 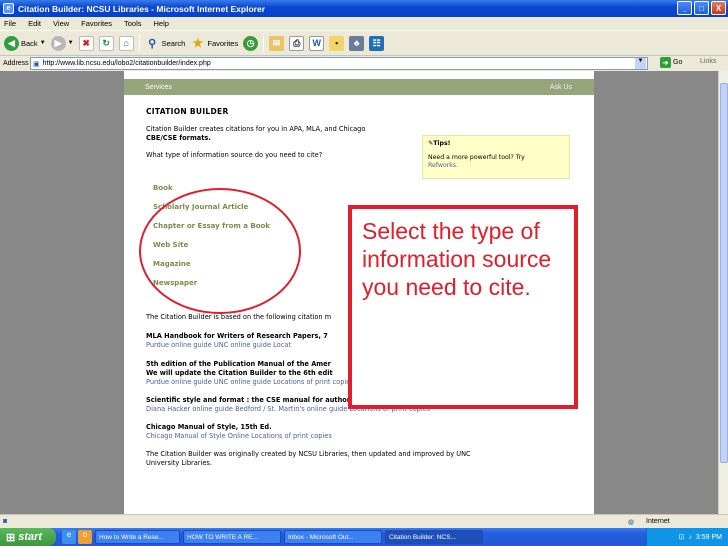 What do you see at coordinates (214, 43) in the screenshot?
I see `favorites-button: ★ Favorites` at bounding box center [214, 43].